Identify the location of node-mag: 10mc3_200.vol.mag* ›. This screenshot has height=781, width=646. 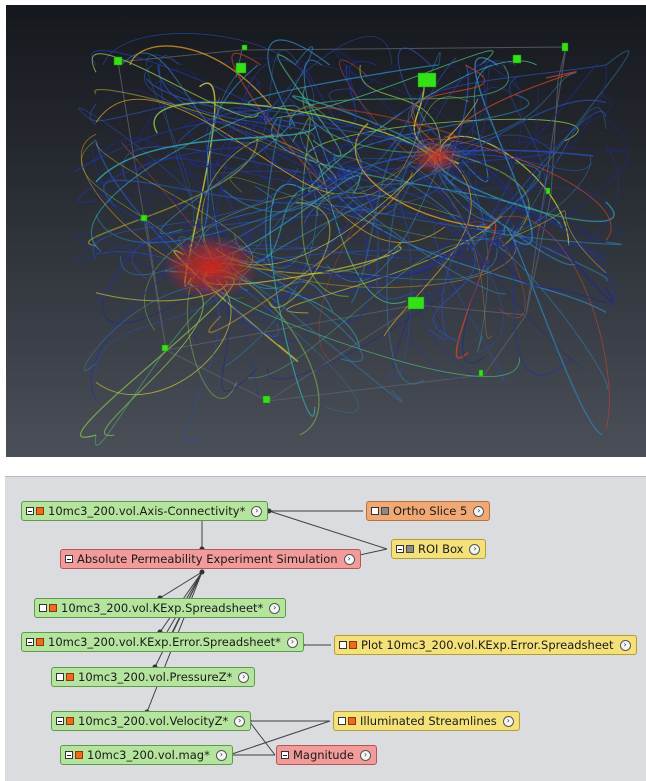
(146, 755).